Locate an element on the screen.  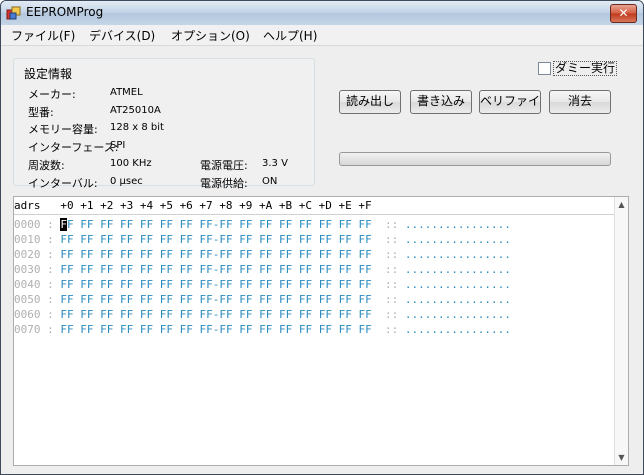
menu-help: ヘルプ(H) is located at coordinates (290, 35).